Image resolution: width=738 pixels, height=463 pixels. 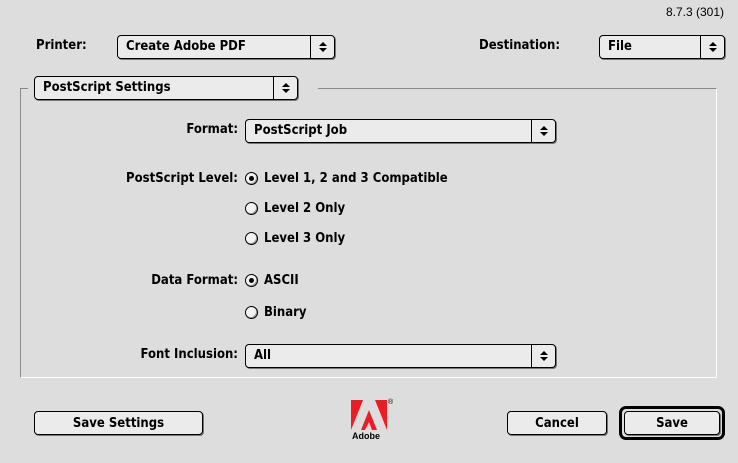 What do you see at coordinates (672, 423) in the screenshot?
I see `save-button: Save` at bounding box center [672, 423].